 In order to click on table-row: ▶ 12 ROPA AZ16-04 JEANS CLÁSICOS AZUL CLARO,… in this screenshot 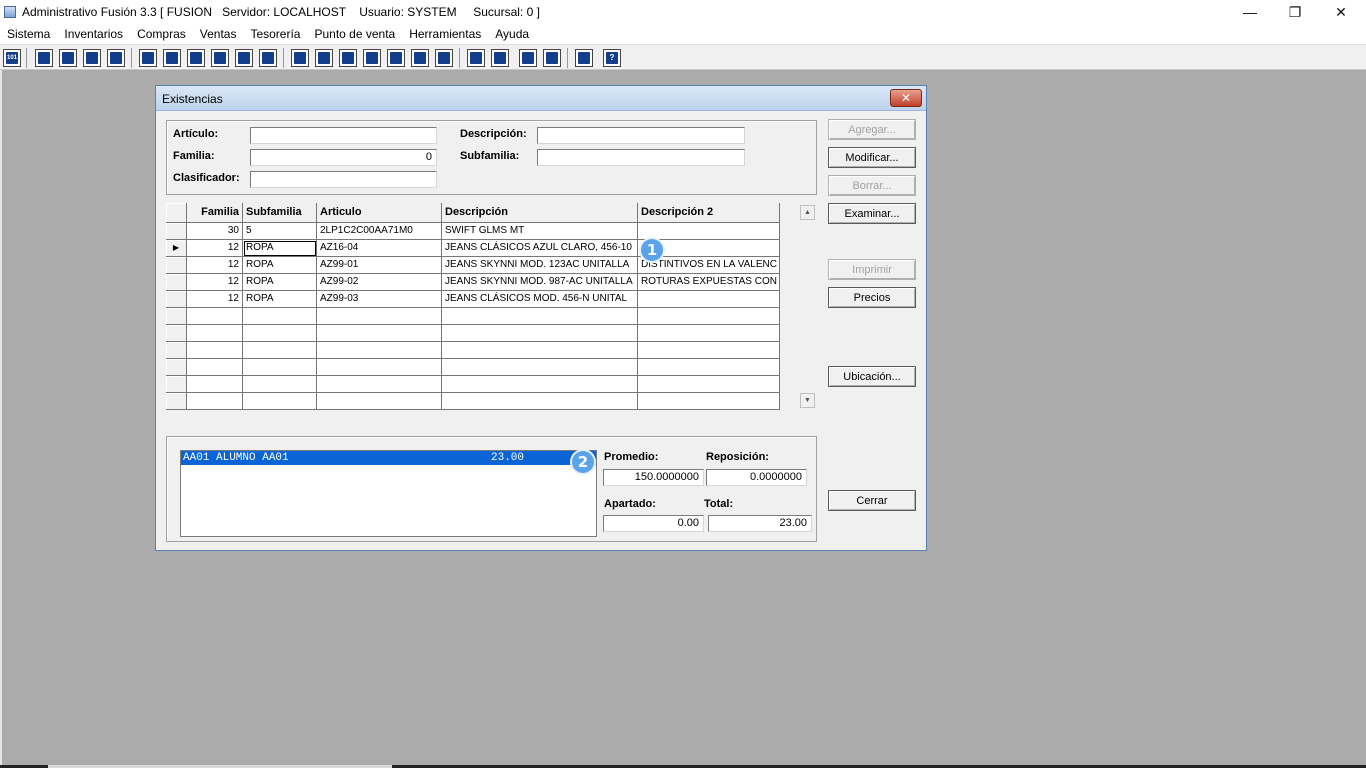, I will do `click(473, 248)`.